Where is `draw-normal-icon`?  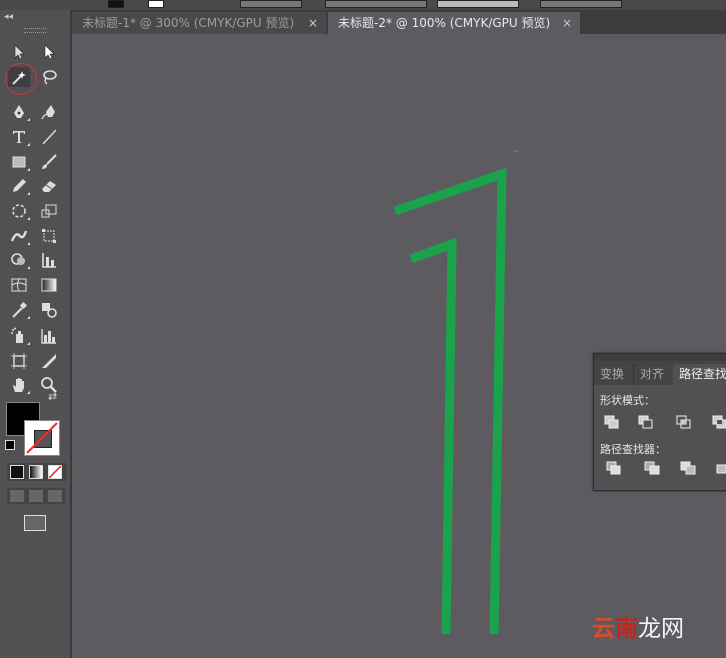 draw-normal-icon is located at coordinates (17, 496).